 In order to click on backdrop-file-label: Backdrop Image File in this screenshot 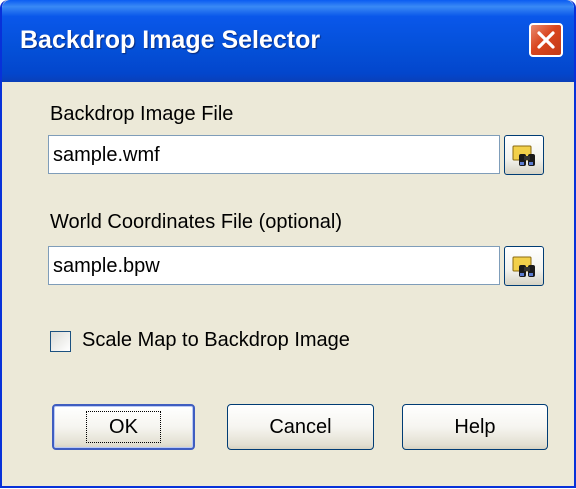, I will do `click(142, 114)`.